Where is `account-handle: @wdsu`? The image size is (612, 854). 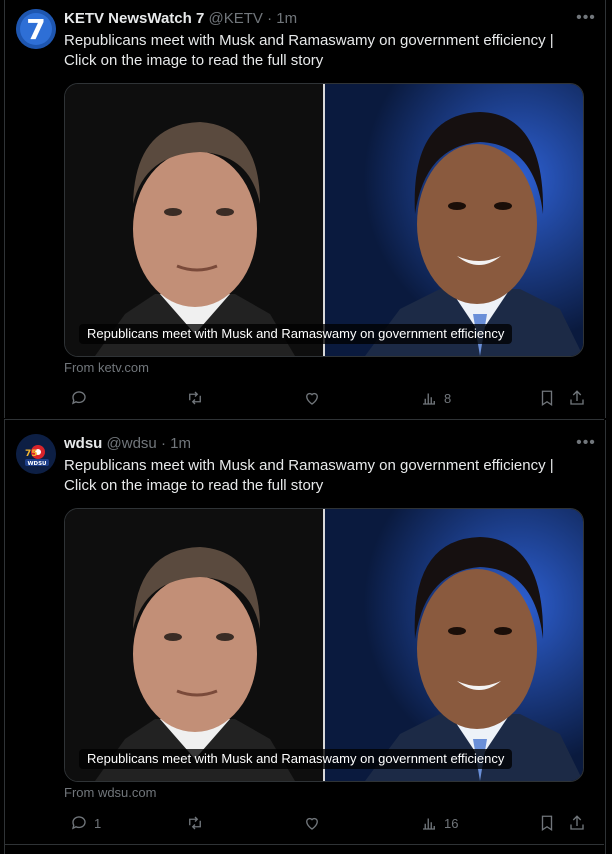
account-handle: @wdsu is located at coordinates (132, 443).